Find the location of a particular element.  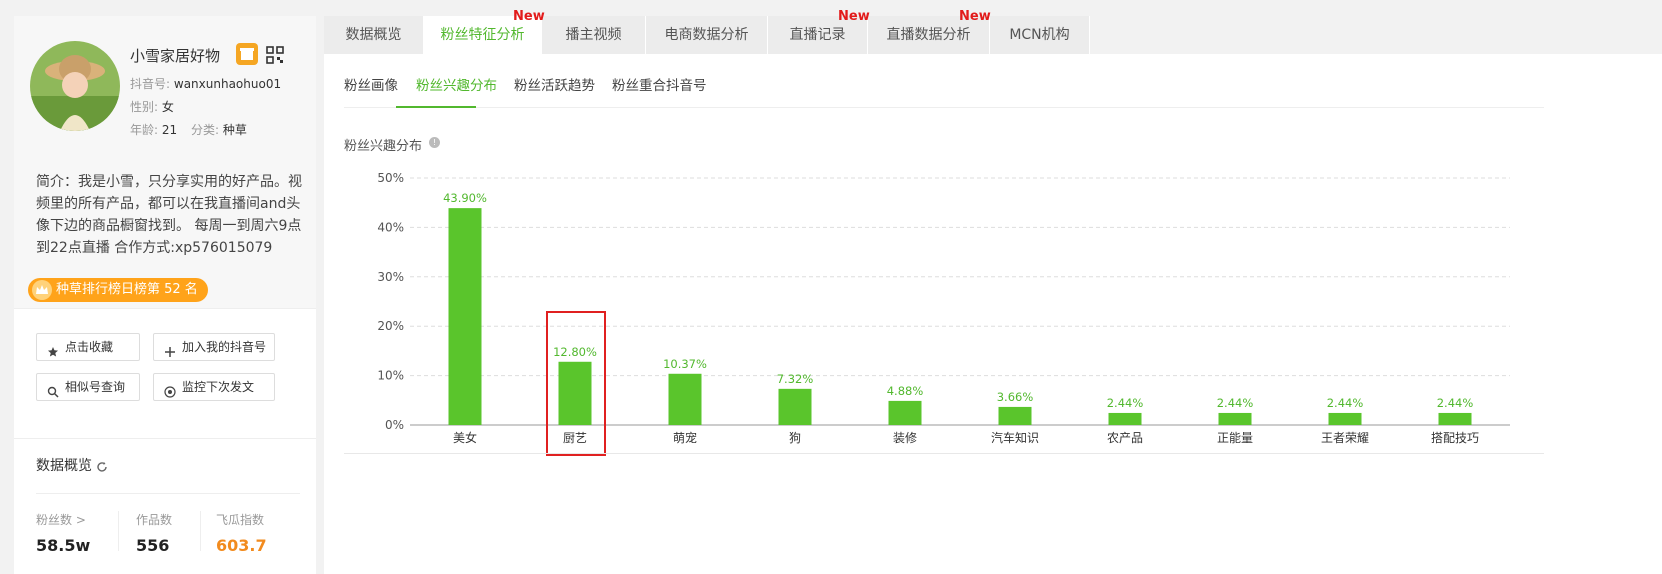

x-tick-label: 农产品 is located at coordinates (1125, 438).